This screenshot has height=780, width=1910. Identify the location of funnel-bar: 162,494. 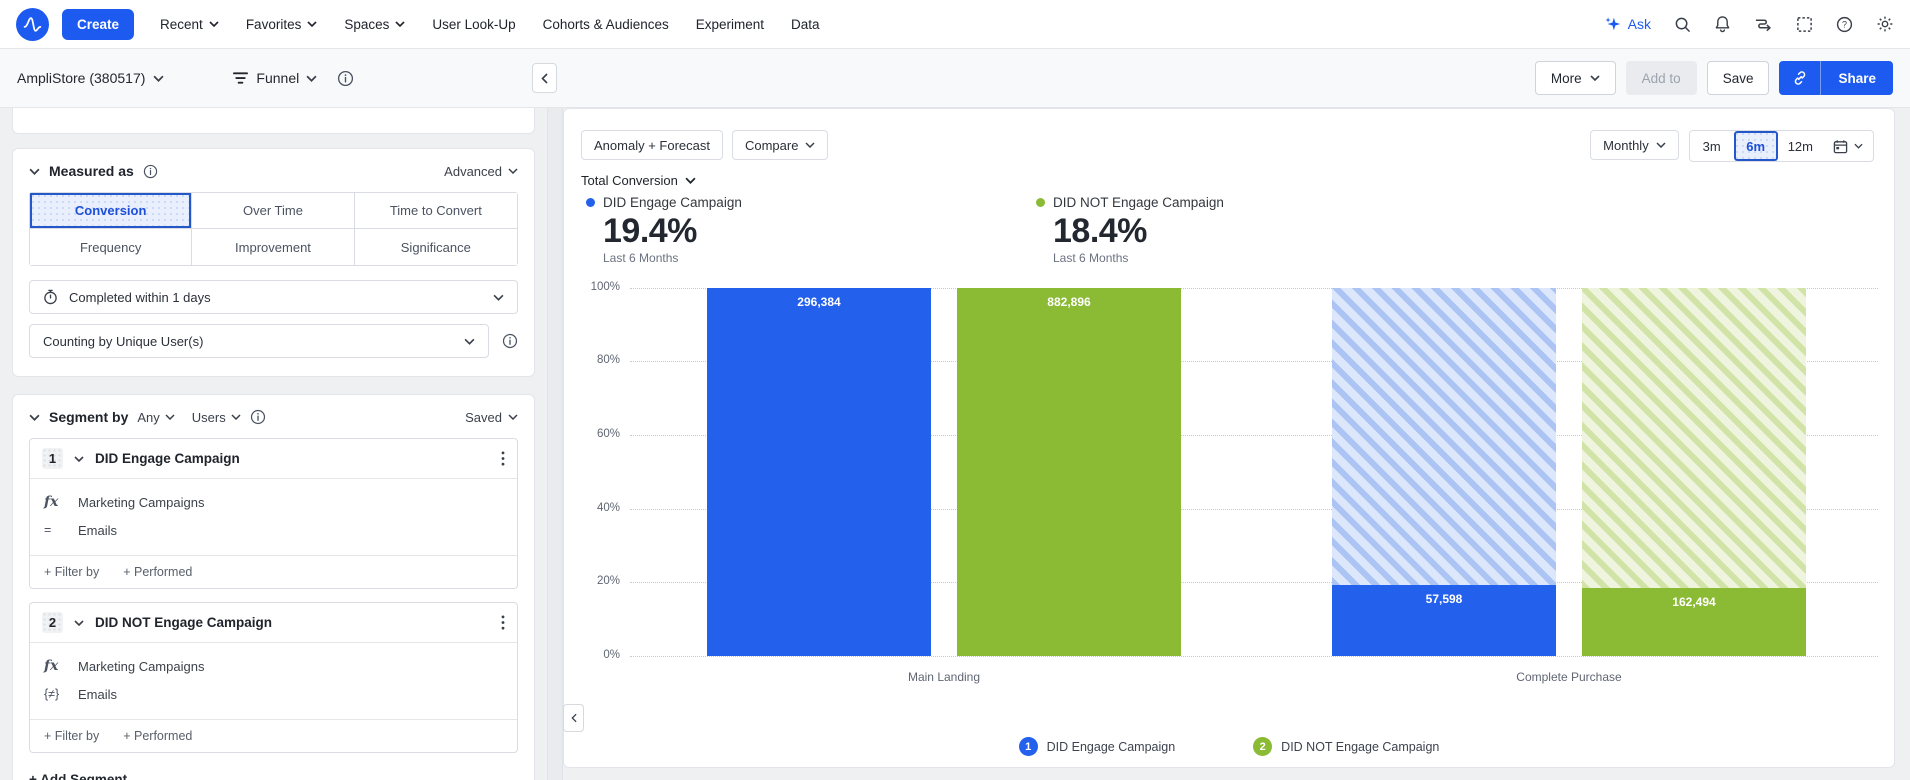
(1694, 622).